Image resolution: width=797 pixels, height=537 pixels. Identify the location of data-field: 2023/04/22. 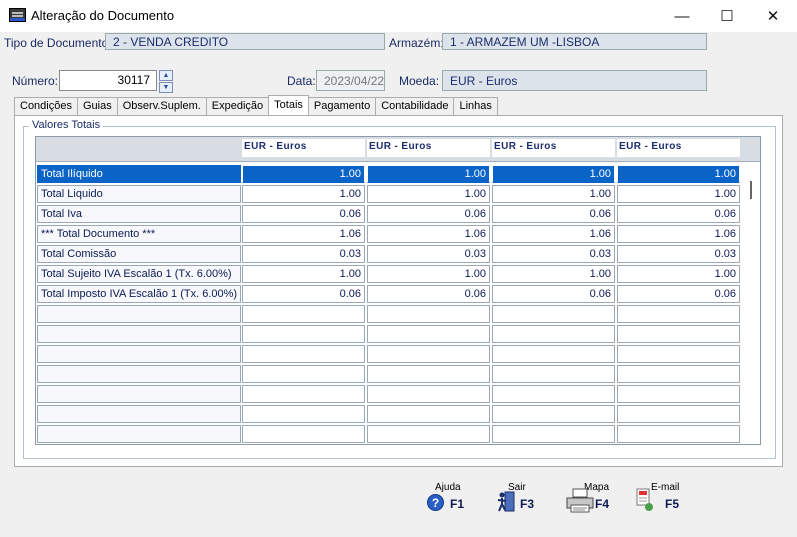
(350, 80).